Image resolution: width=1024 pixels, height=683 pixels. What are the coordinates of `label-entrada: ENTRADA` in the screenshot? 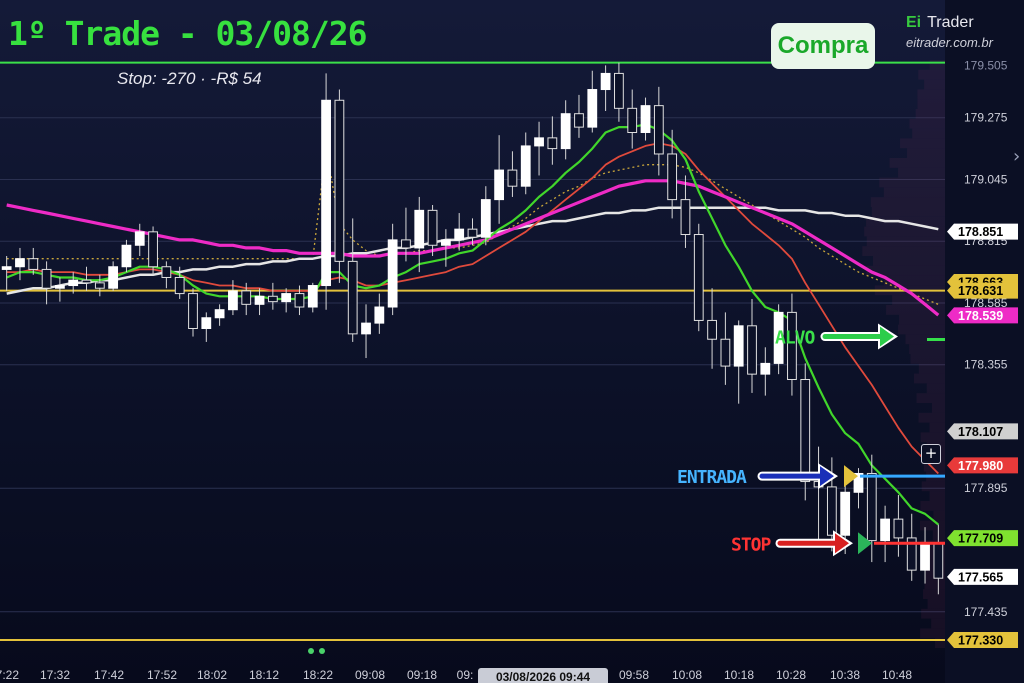 It's located at (712, 477).